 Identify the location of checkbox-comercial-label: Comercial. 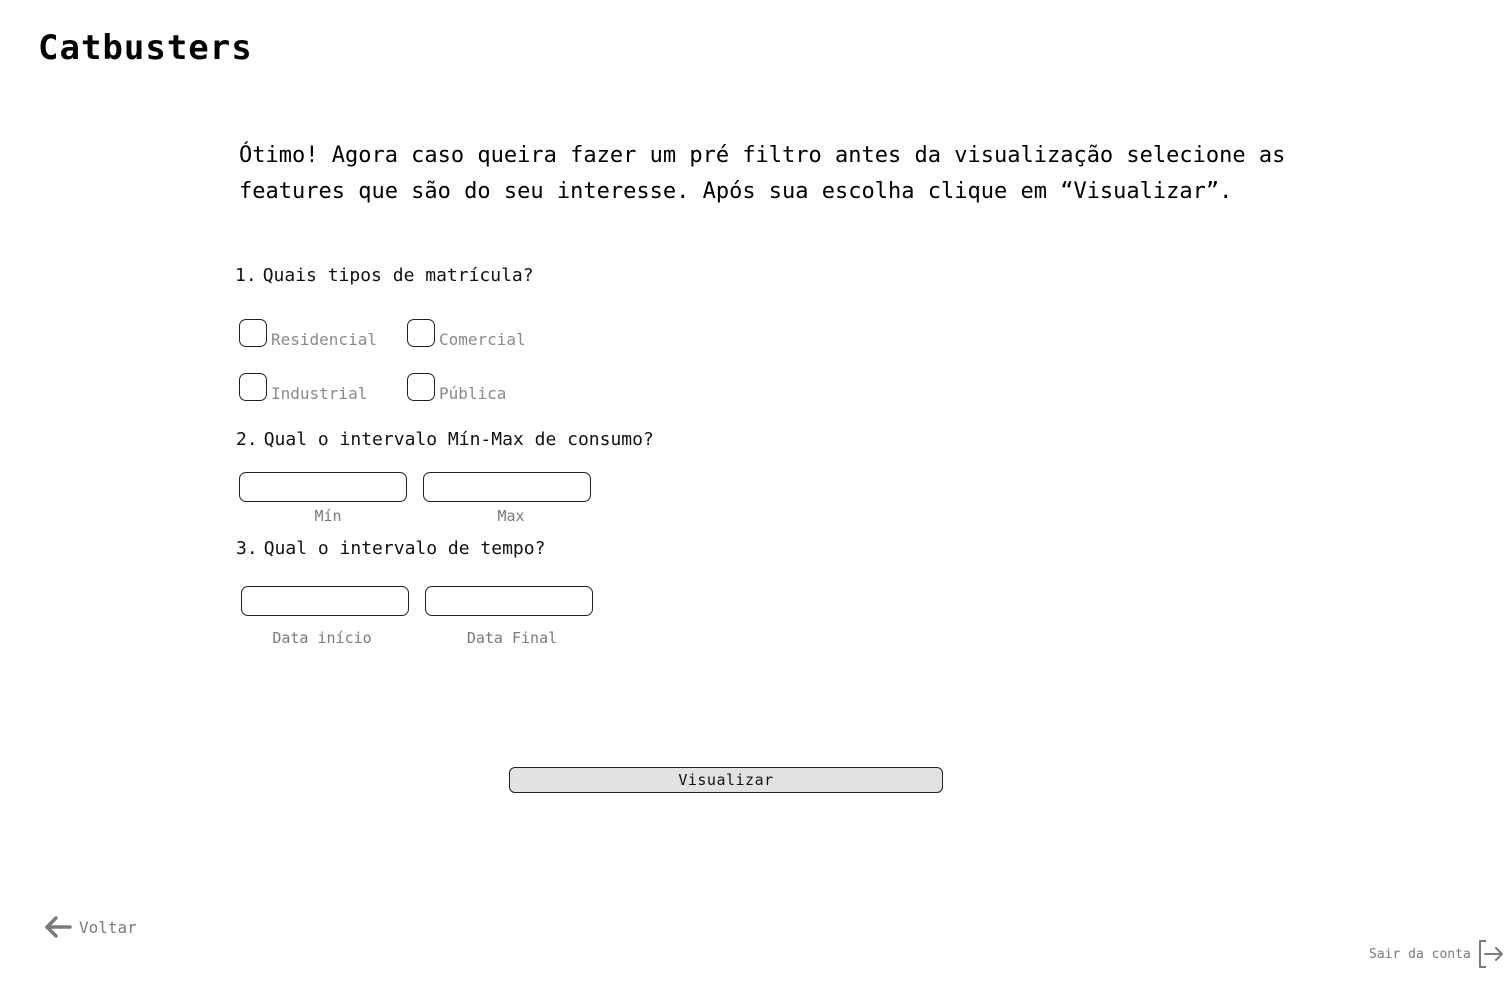
(482, 339).